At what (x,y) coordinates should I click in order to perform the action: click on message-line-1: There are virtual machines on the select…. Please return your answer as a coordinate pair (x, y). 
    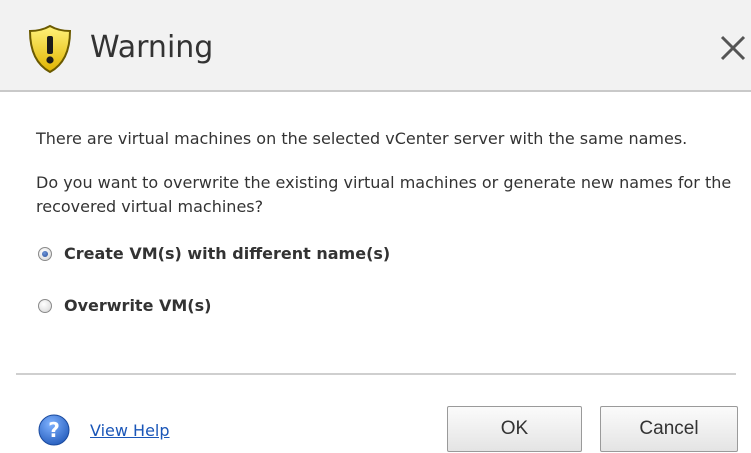
    Looking at the image, I should click on (362, 138).